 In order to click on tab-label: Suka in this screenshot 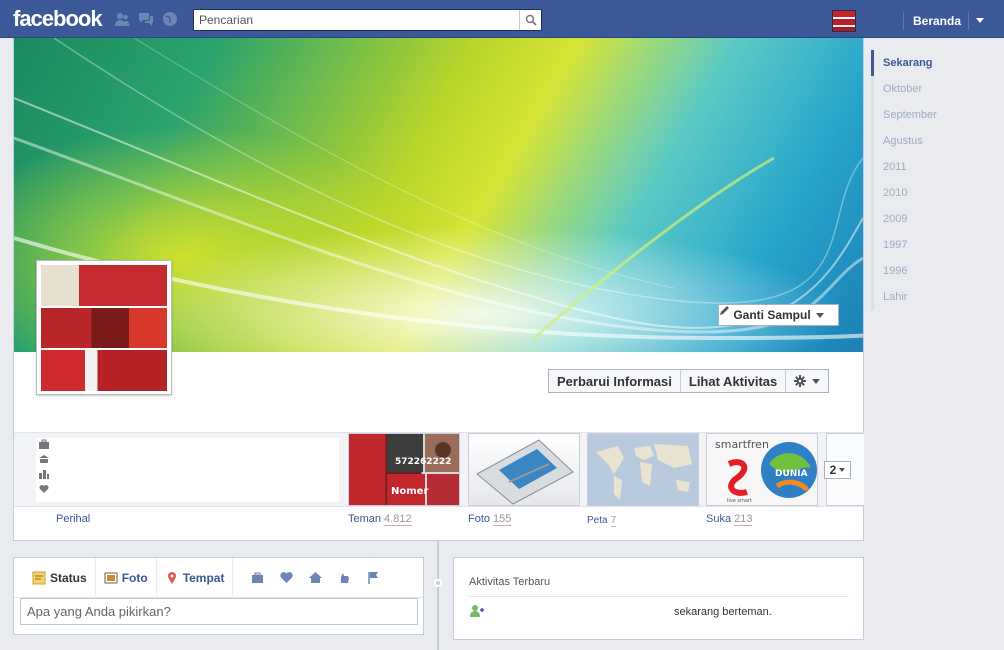, I will do `click(719, 519)`.